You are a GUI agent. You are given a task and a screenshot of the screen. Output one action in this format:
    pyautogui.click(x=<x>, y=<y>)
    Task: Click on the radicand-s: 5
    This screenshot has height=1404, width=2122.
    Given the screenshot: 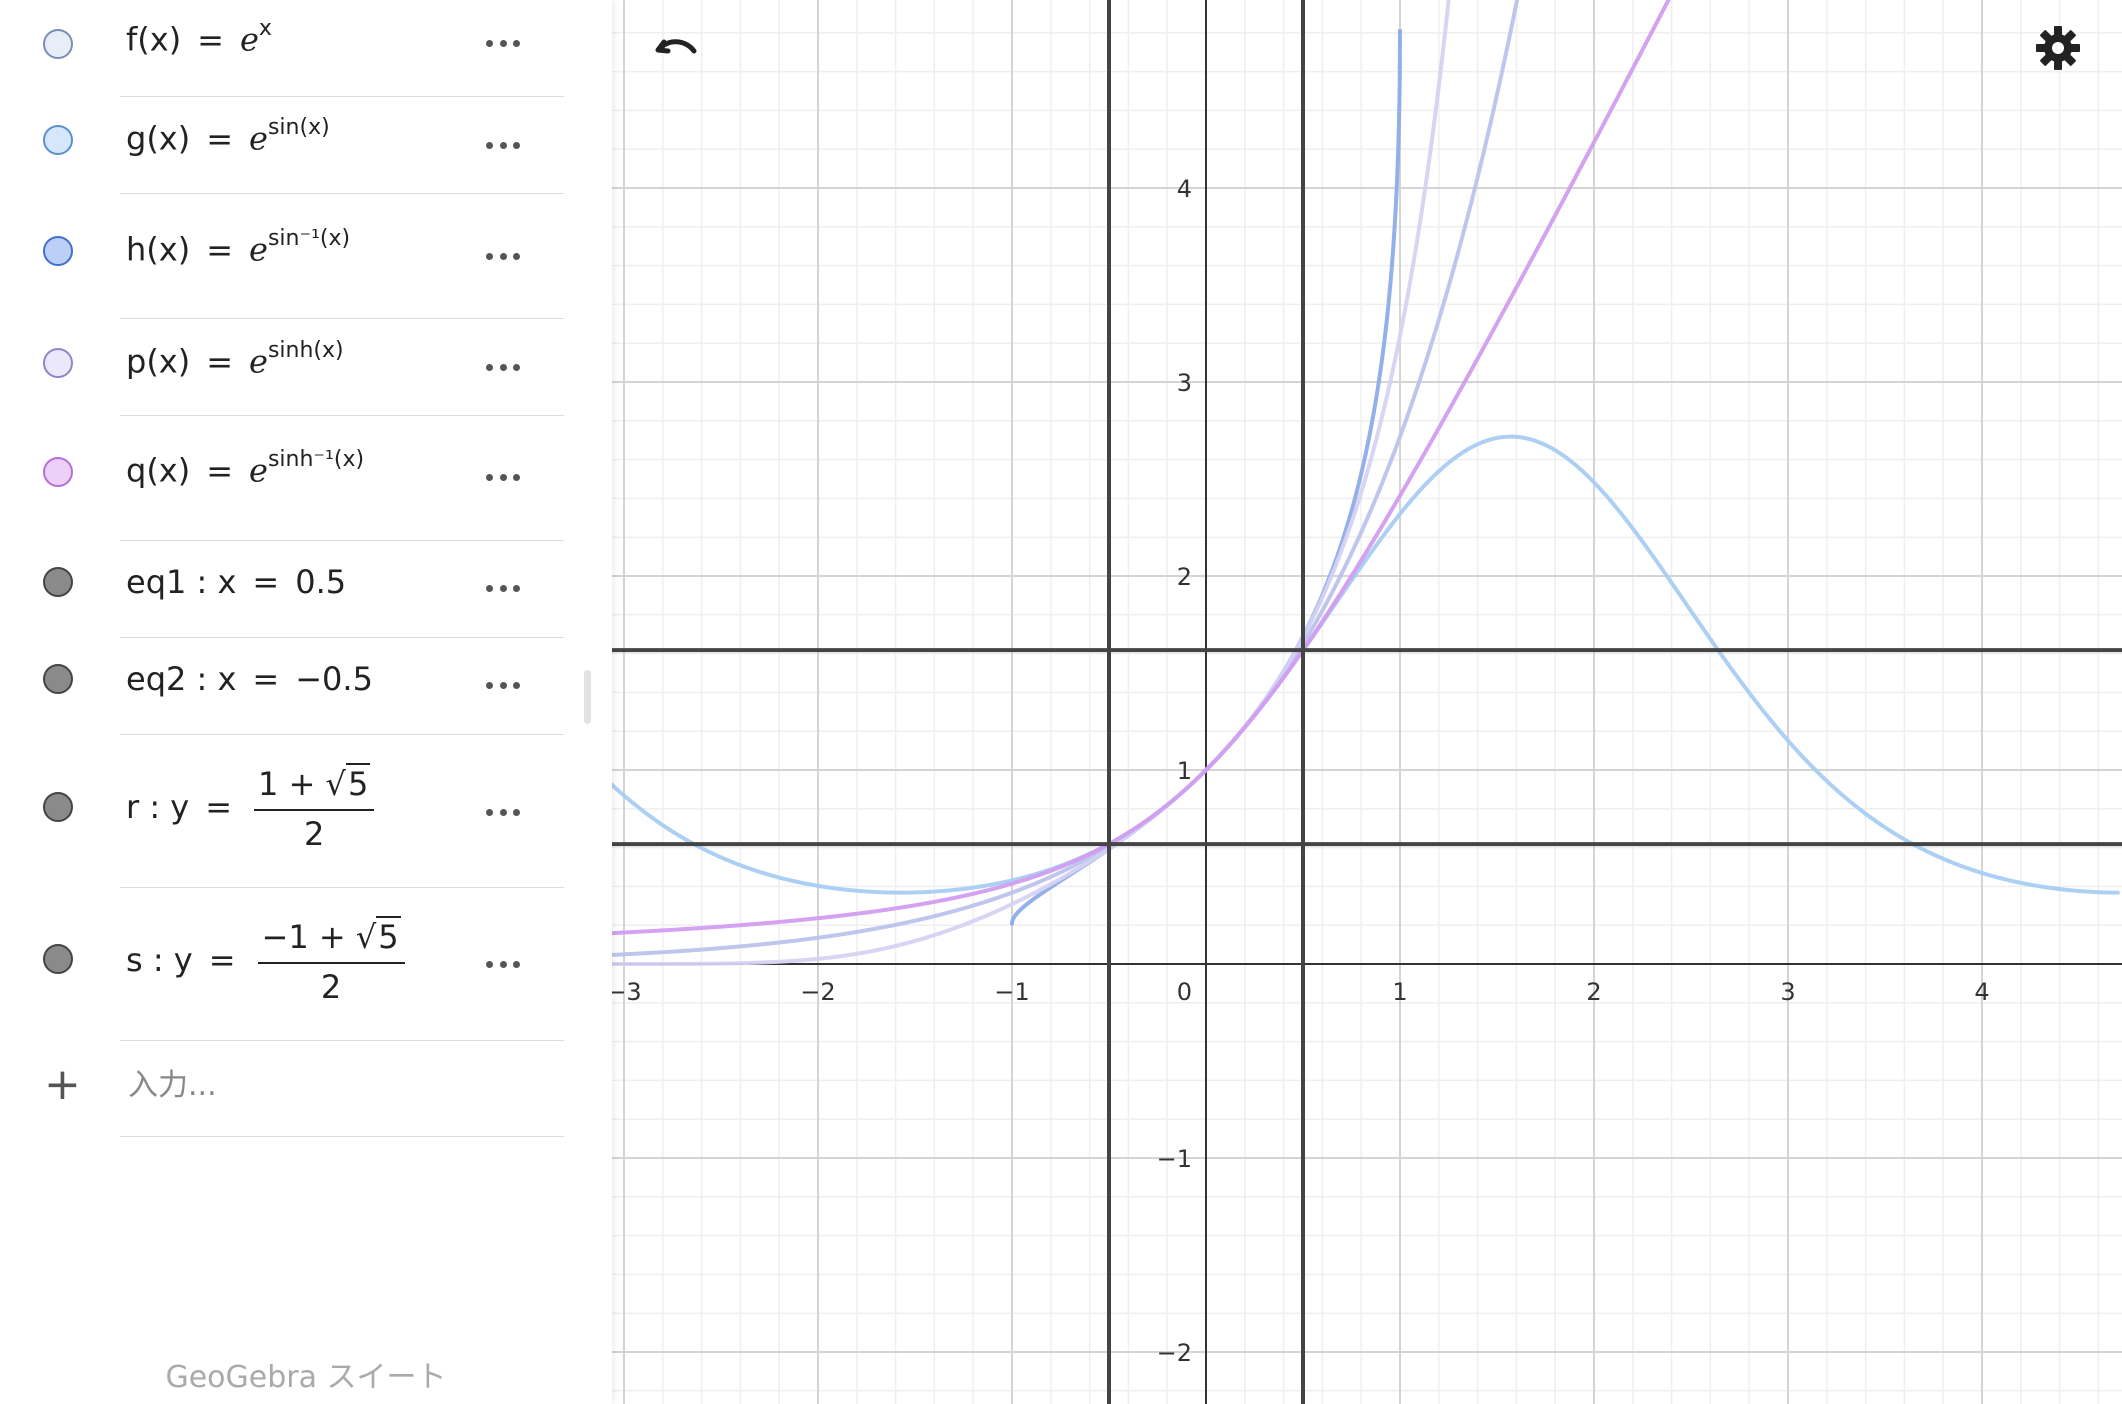 What is the action you would take?
    pyautogui.click(x=388, y=936)
    